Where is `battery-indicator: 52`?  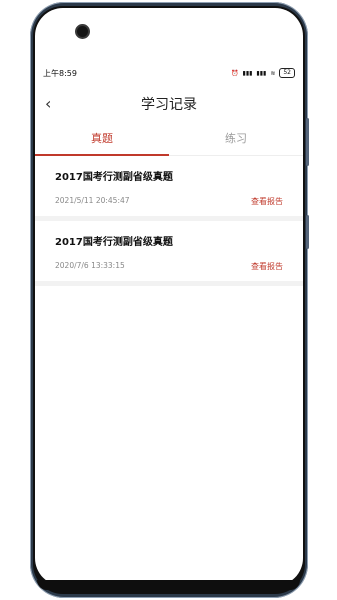 battery-indicator: 52 is located at coordinates (287, 73).